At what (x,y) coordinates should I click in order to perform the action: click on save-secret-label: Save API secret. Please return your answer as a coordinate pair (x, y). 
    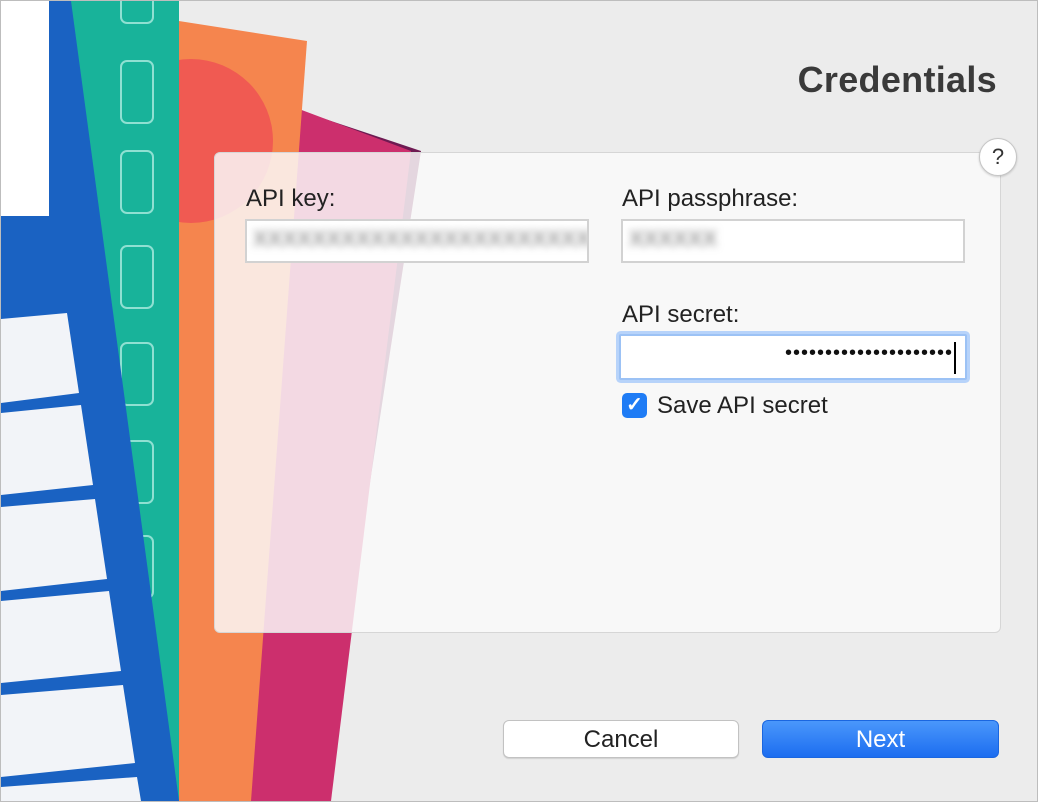
    Looking at the image, I should click on (742, 406).